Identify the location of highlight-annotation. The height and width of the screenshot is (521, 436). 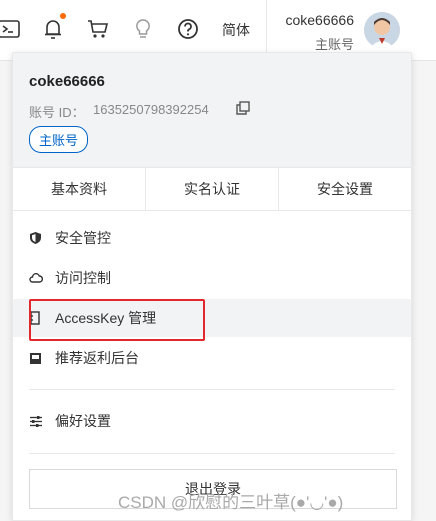
(117, 320).